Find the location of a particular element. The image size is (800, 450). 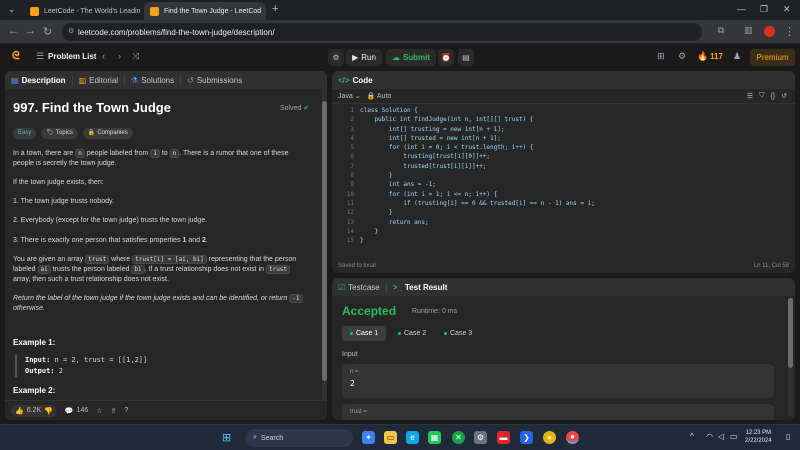

notification-icon: ▯ is located at coordinates (788, 436).